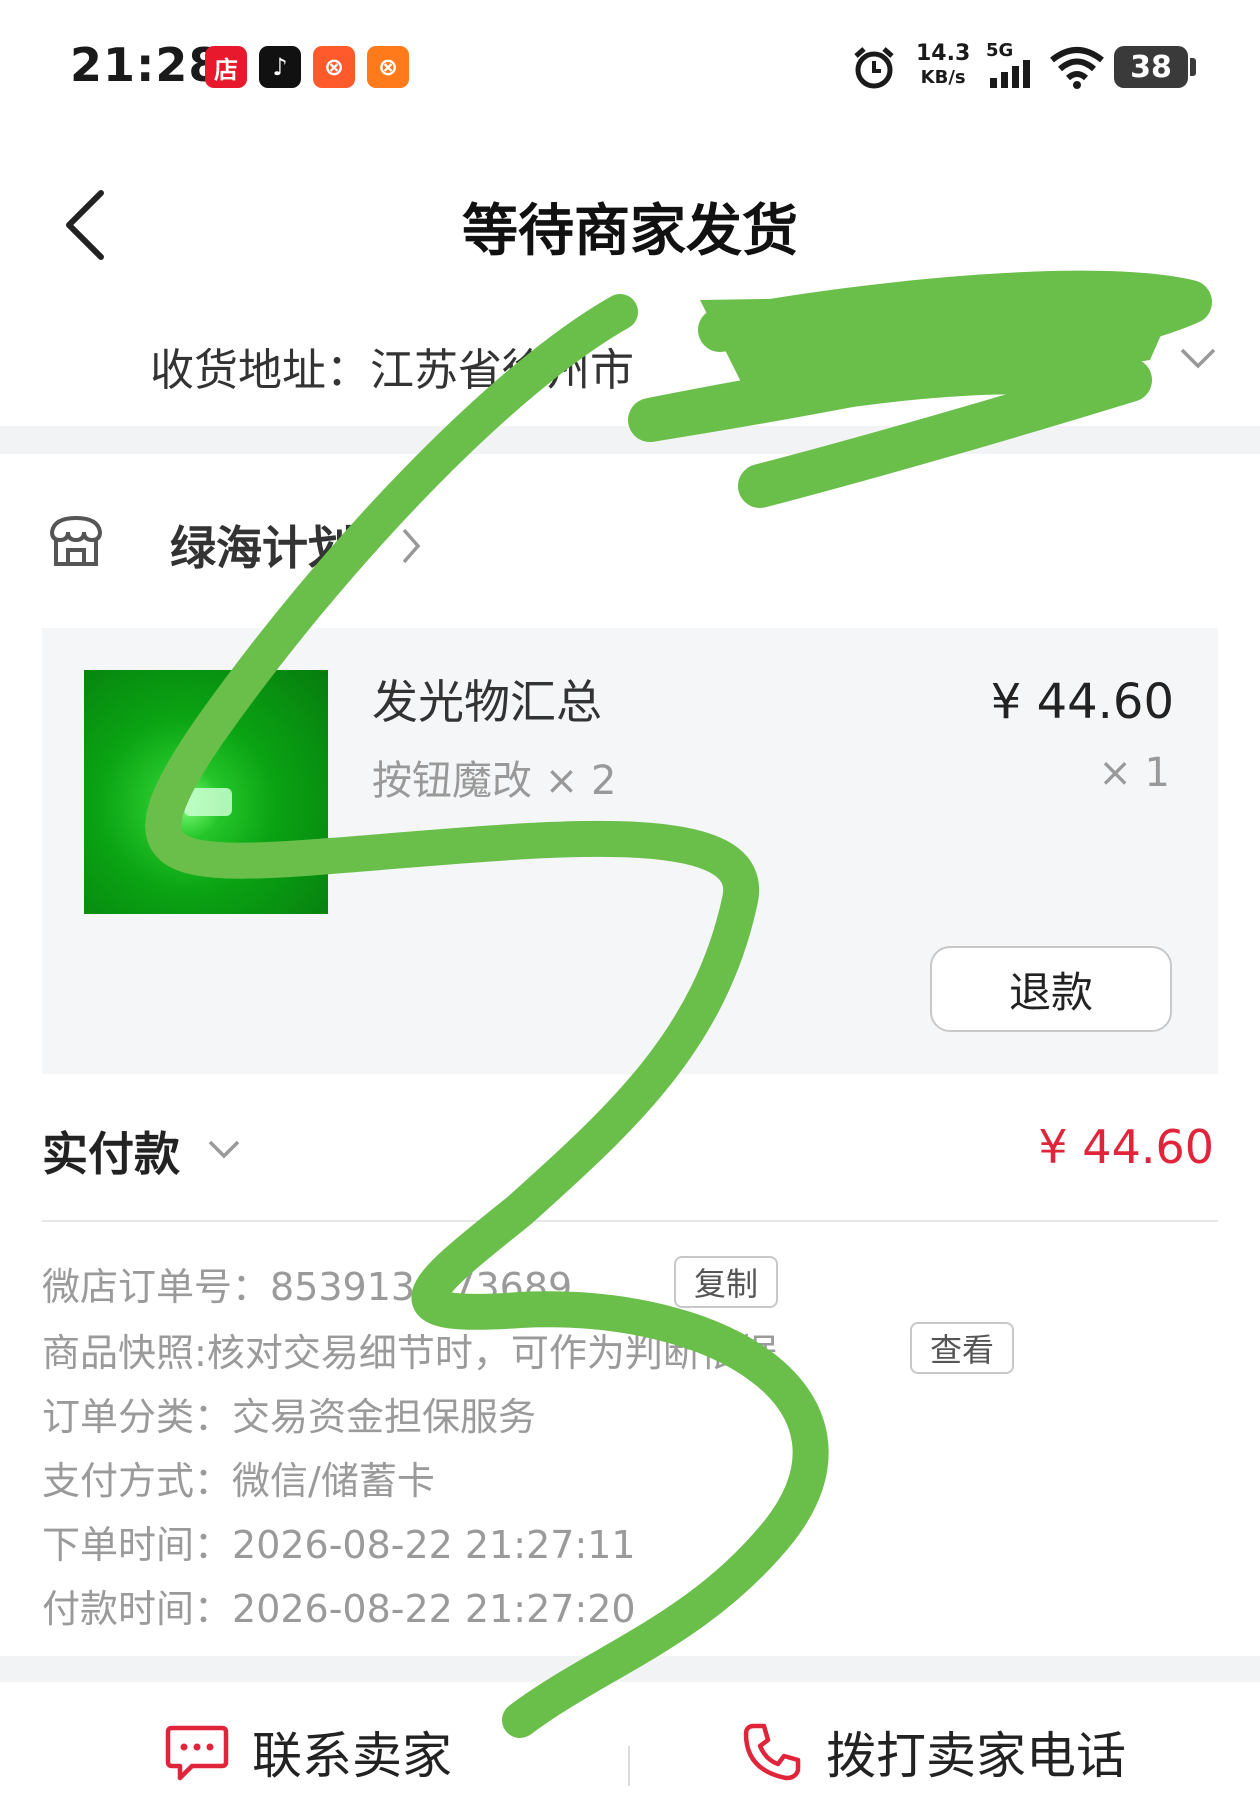  What do you see at coordinates (421, 1287) in the screenshot?
I see `order-number: 853913 273689` at bounding box center [421, 1287].